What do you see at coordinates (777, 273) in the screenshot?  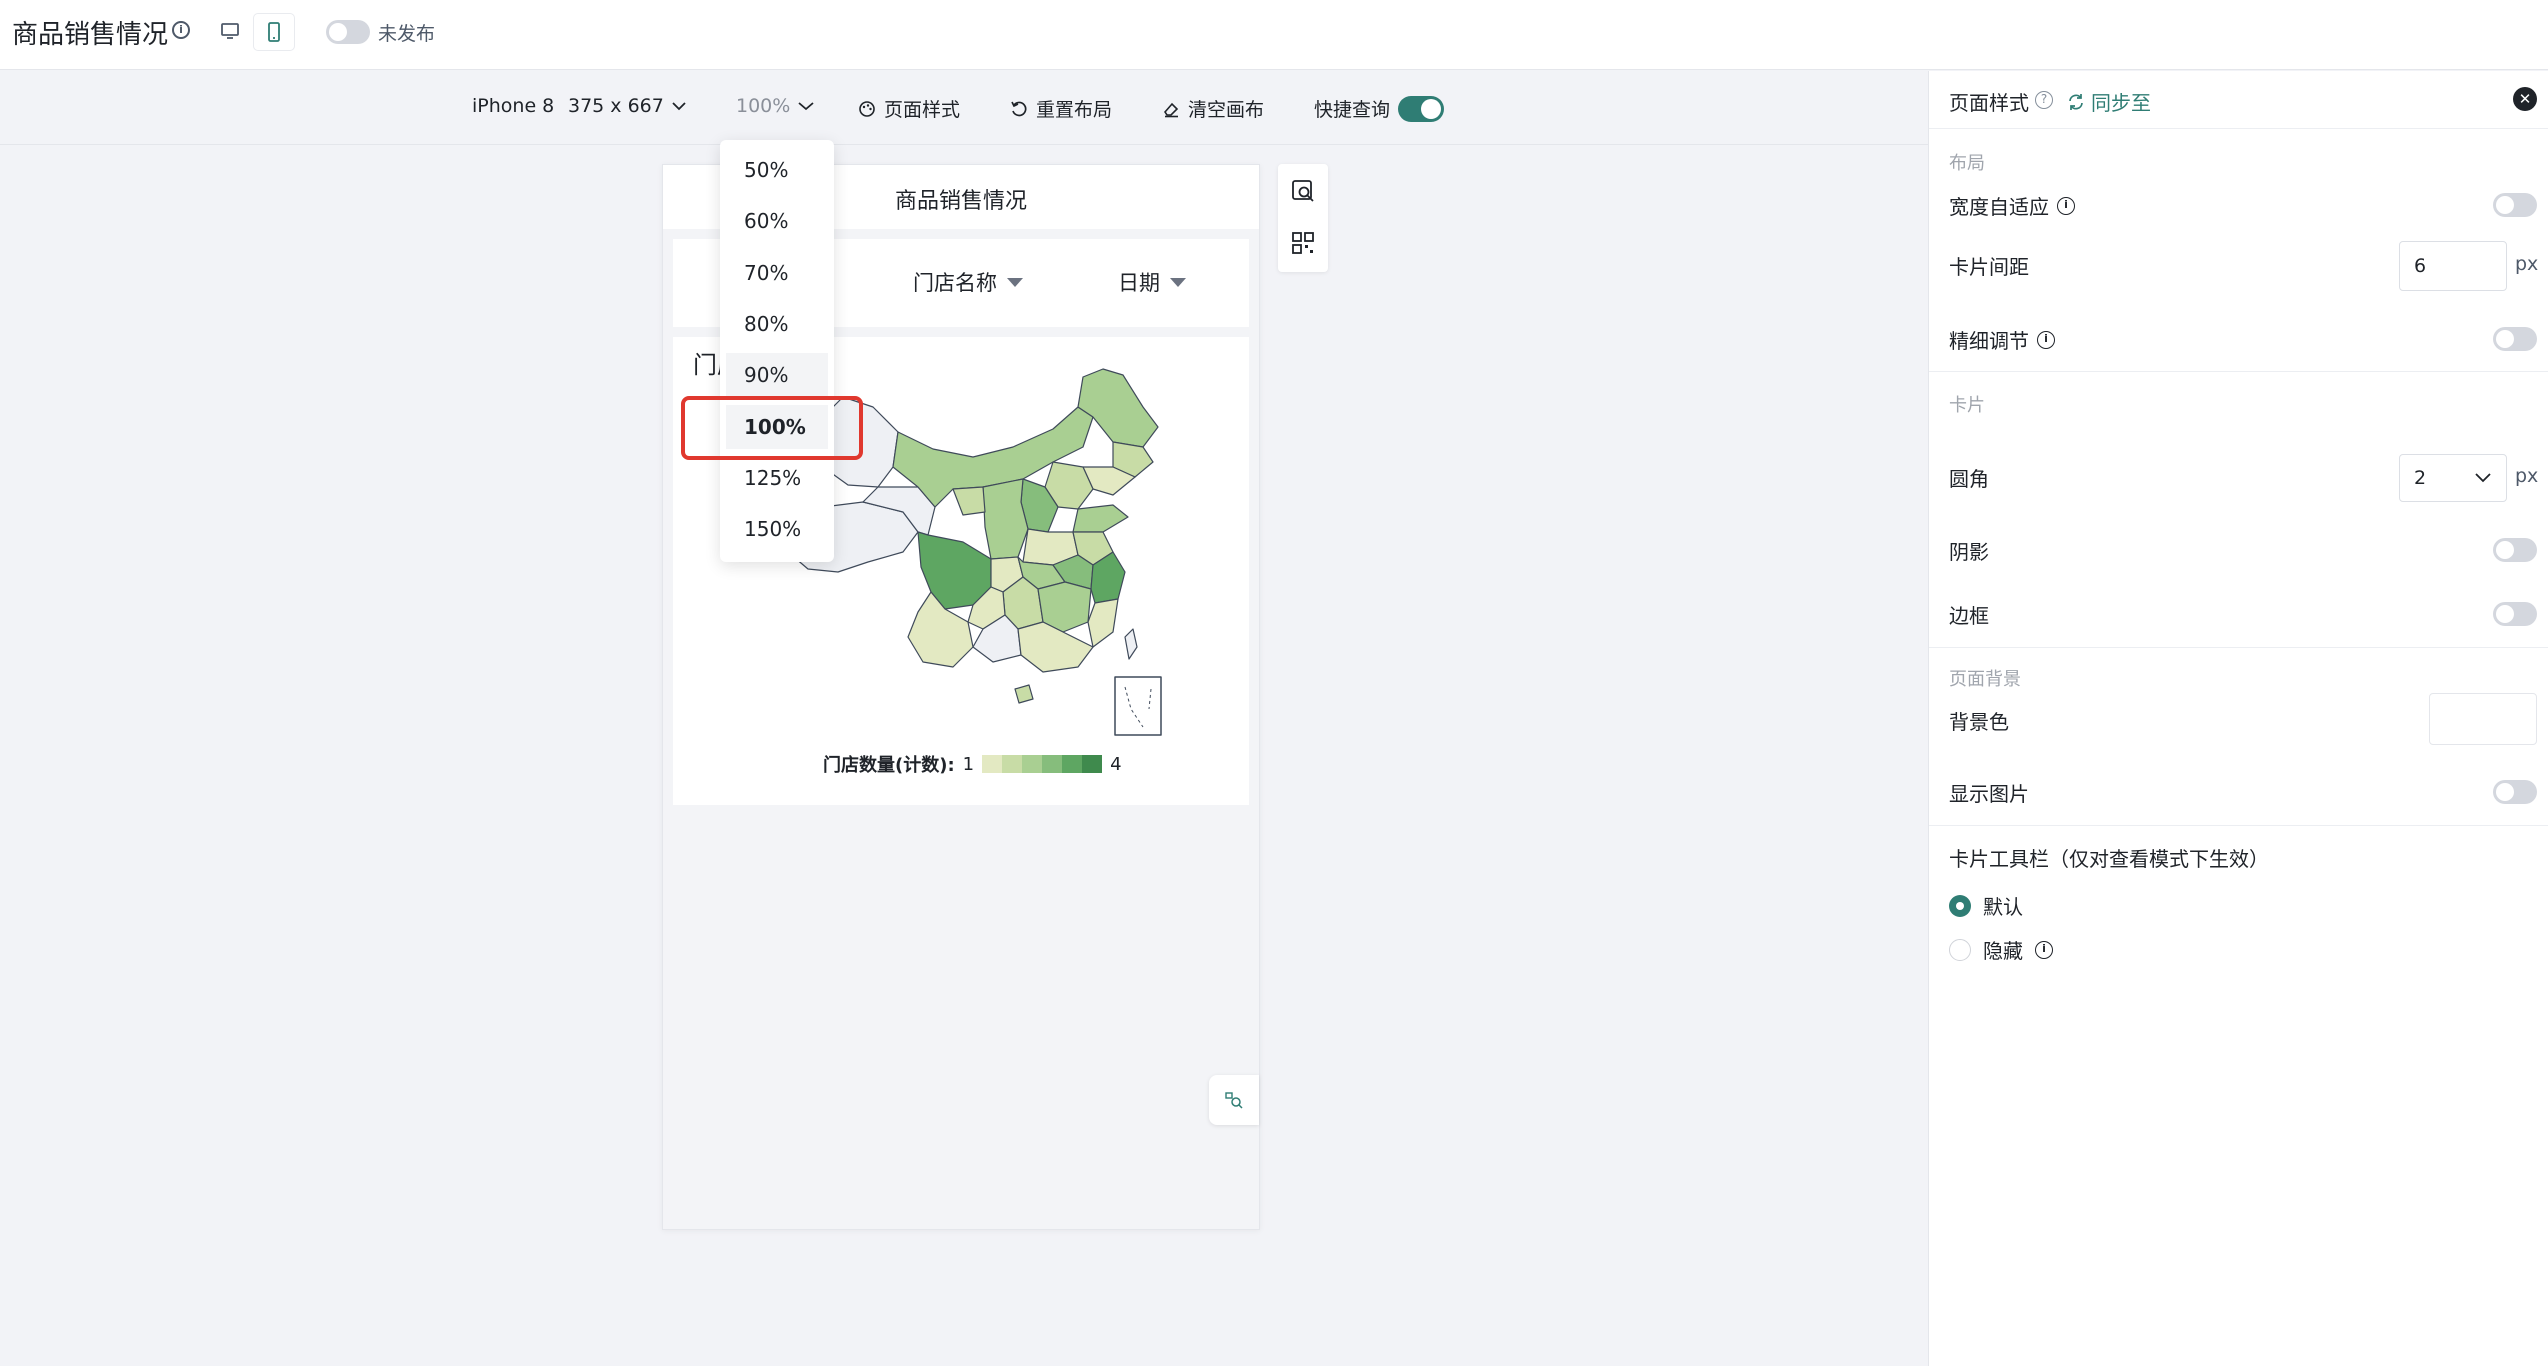 I see `zoom-option: 70%` at bounding box center [777, 273].